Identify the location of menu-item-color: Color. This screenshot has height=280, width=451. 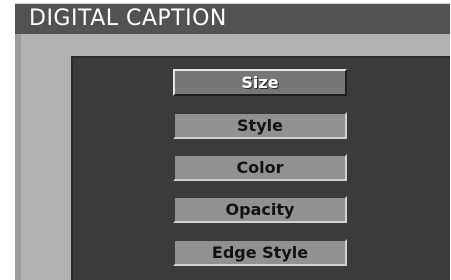
(260, 167).